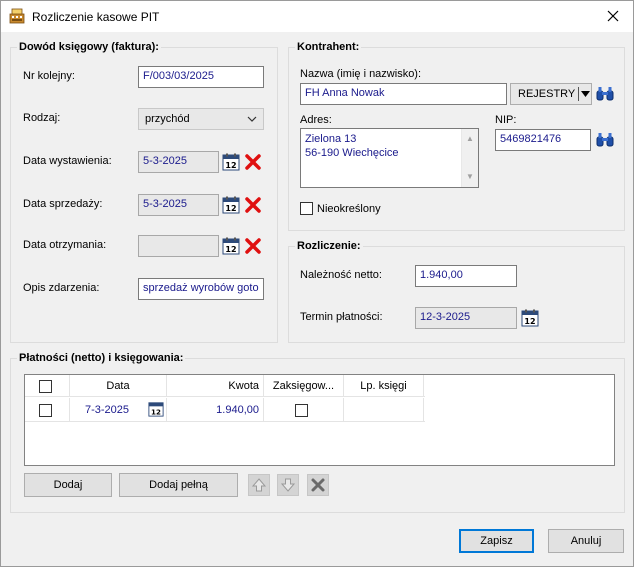  Describe the element at coordinates (65, 245) in the screenshot. I see `data-otrzymania-label: Data otrzymania:` at that location.